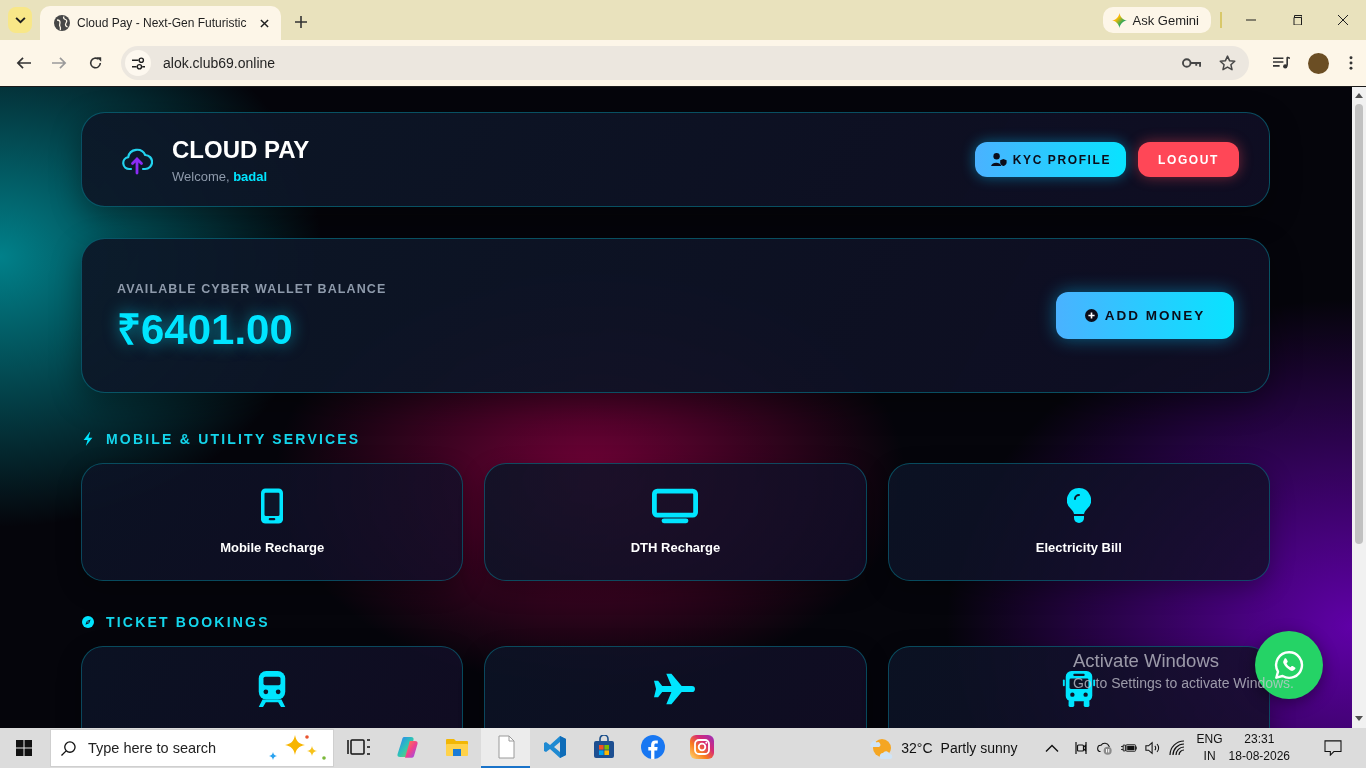  Describe the element at coordinates (603, 747) in the screenshot. I see `shopping-bag-icon` at that location.